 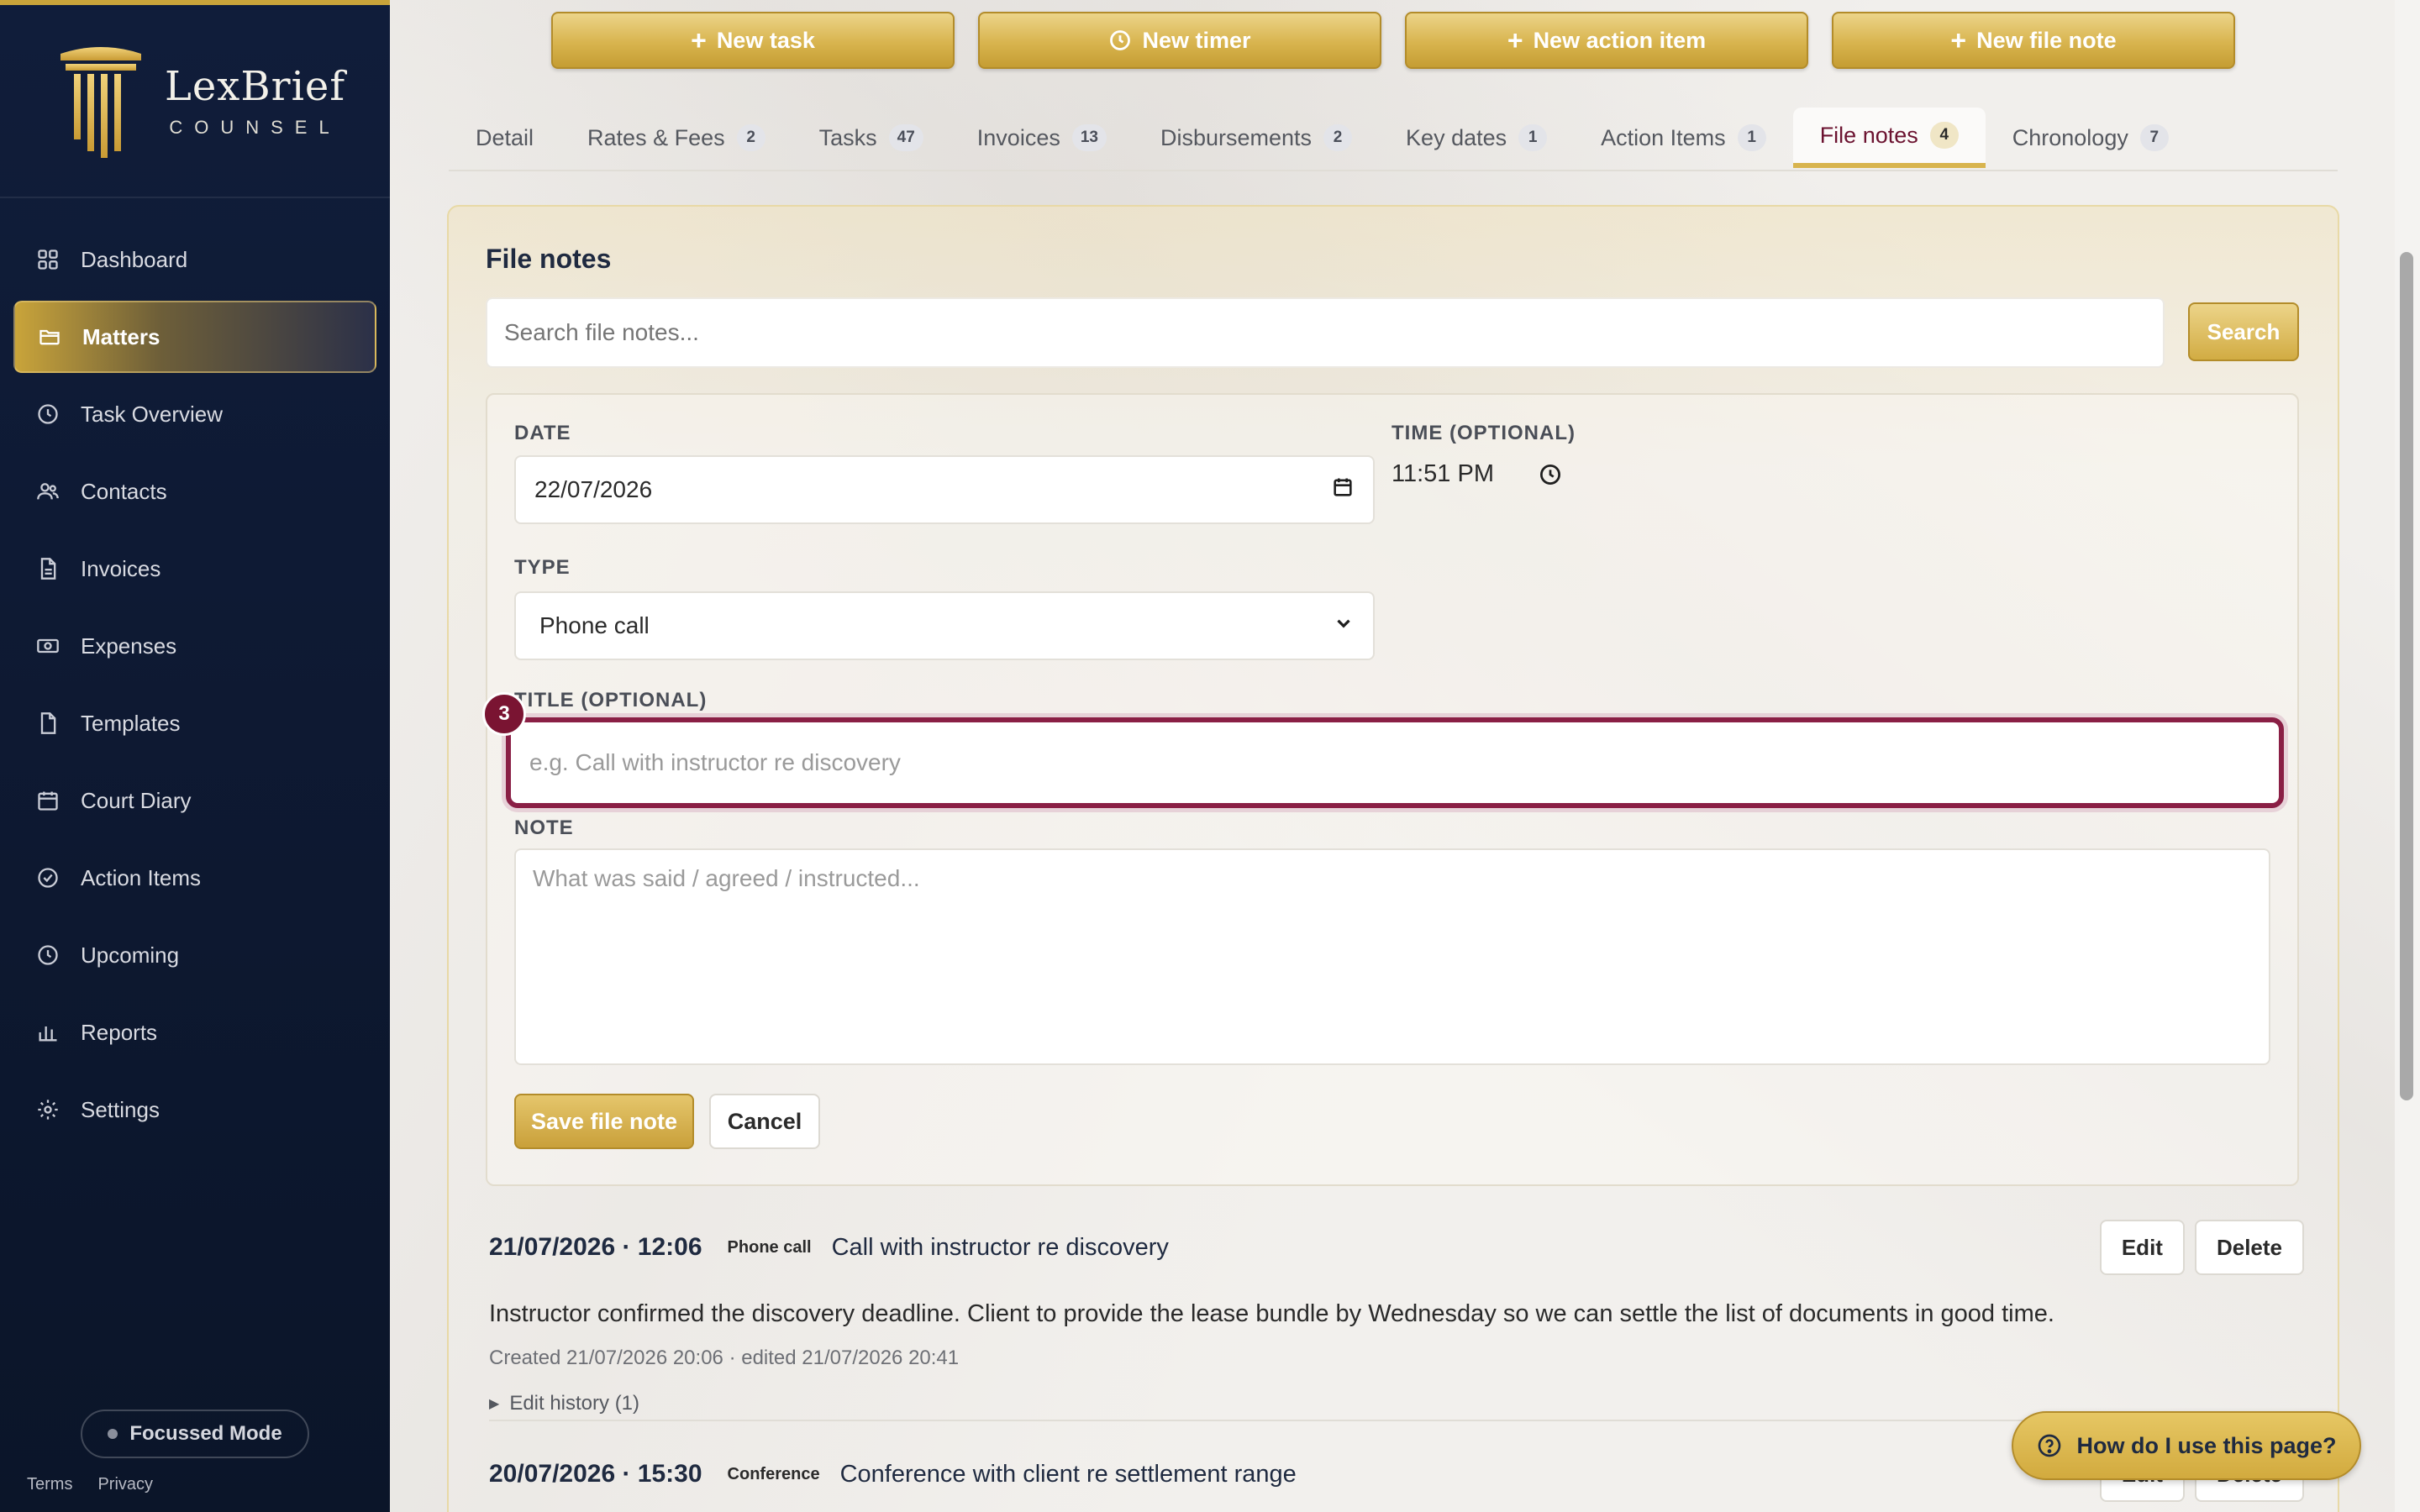 I want to click on focus-mode-label: Focussed Mode, so click(x=206, y=1433).